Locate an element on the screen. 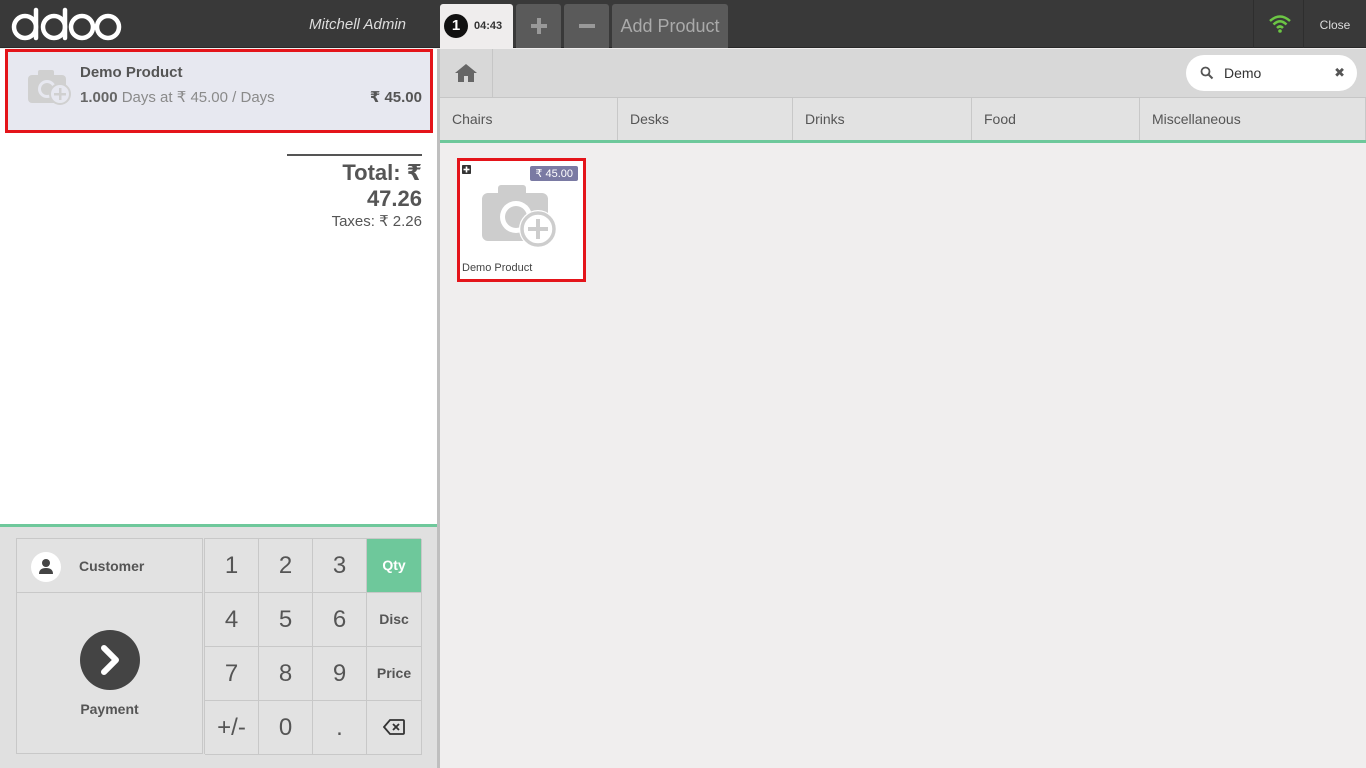  customer-label: Customer is located at coordinates (112, 566).